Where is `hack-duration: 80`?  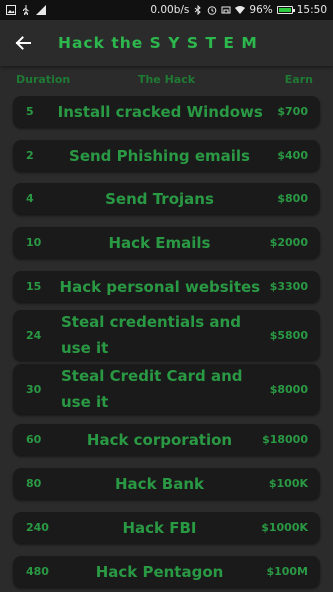 hack-duration: 80 is located at coordinates (34, 483).